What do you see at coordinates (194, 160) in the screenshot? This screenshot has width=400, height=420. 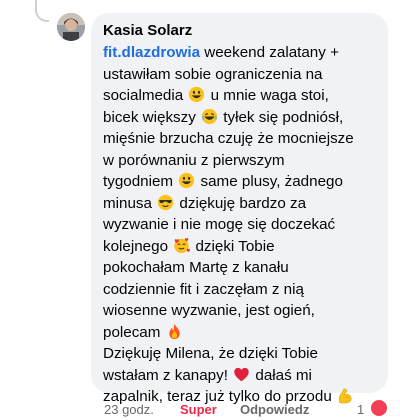 I see `comment-text-segment: w porównaniu z pierwszym` at bounding box center [194, 160].